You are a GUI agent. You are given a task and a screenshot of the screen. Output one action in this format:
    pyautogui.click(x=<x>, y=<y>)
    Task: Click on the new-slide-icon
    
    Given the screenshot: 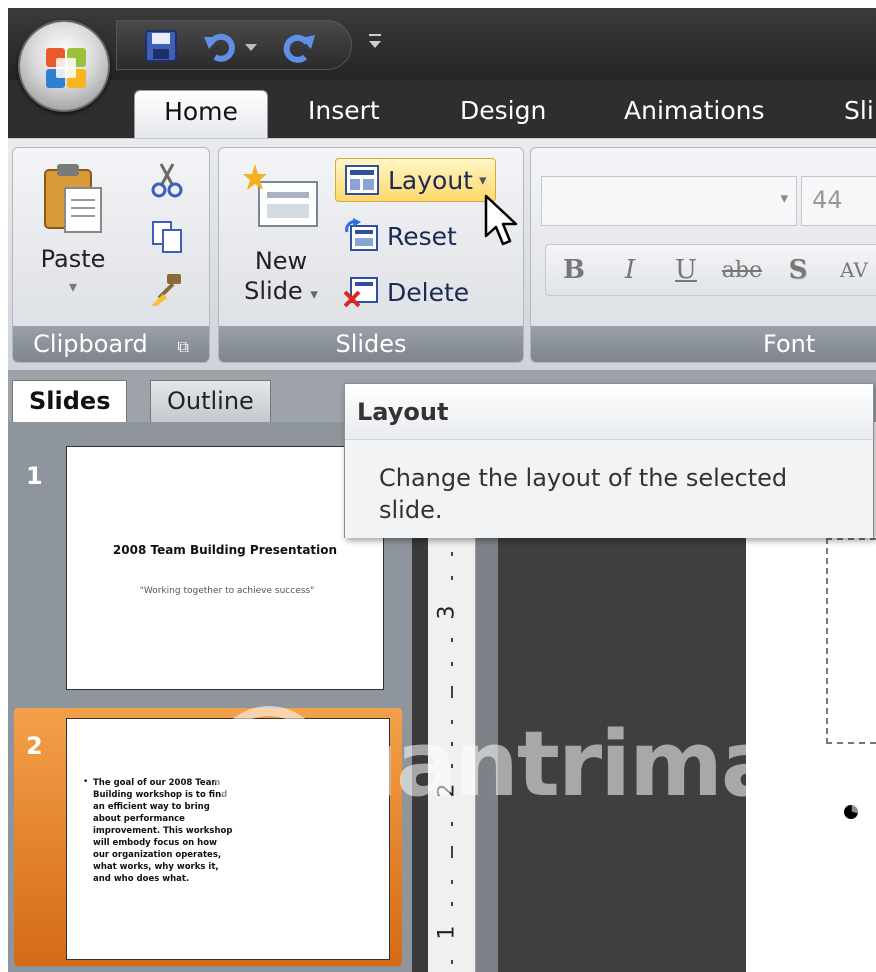 What is the action you would take?
    pyautogui.click(x=280, y=195)
    